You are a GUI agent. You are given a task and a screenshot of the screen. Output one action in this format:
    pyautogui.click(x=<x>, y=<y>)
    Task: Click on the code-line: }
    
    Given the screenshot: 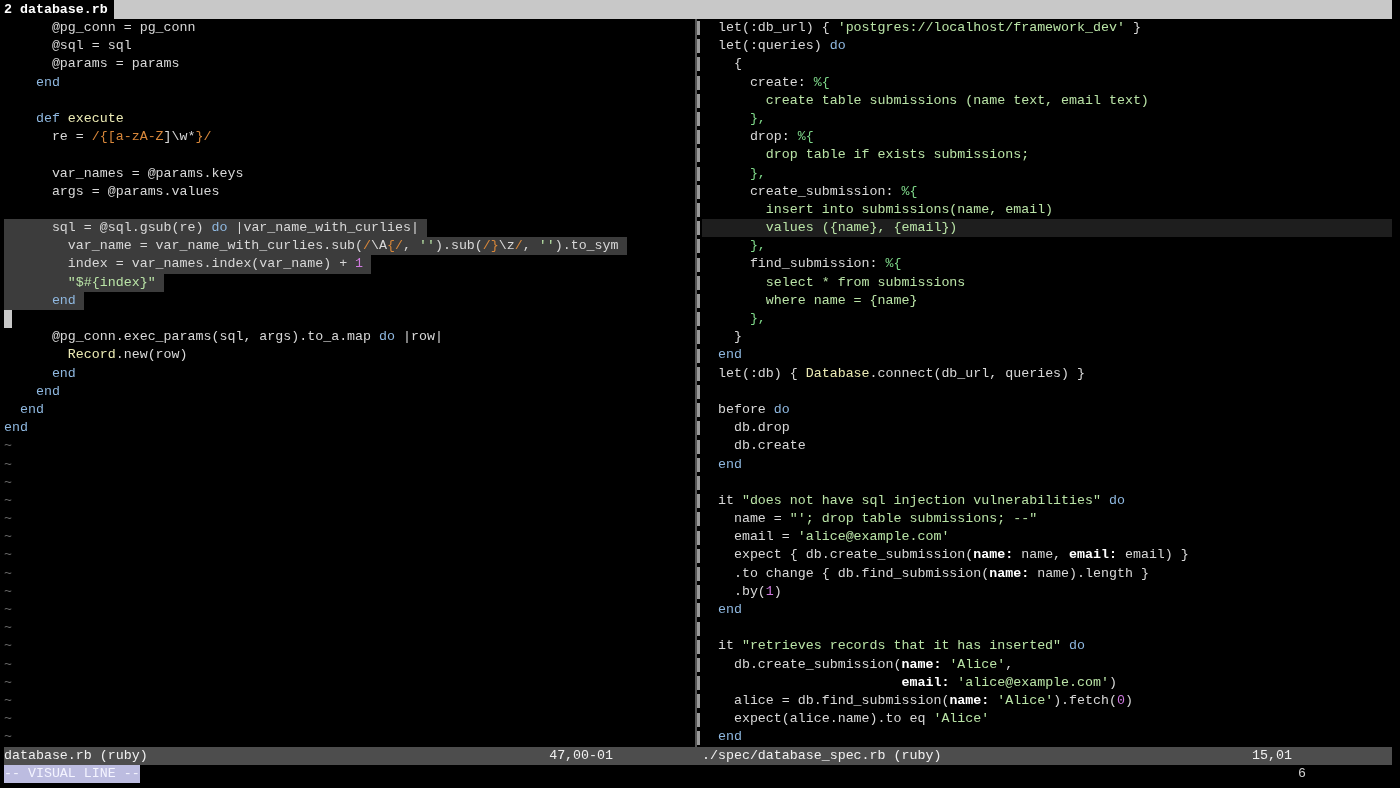 What is the action you would take?
    pyautogui.click(x=737, y=337)
    